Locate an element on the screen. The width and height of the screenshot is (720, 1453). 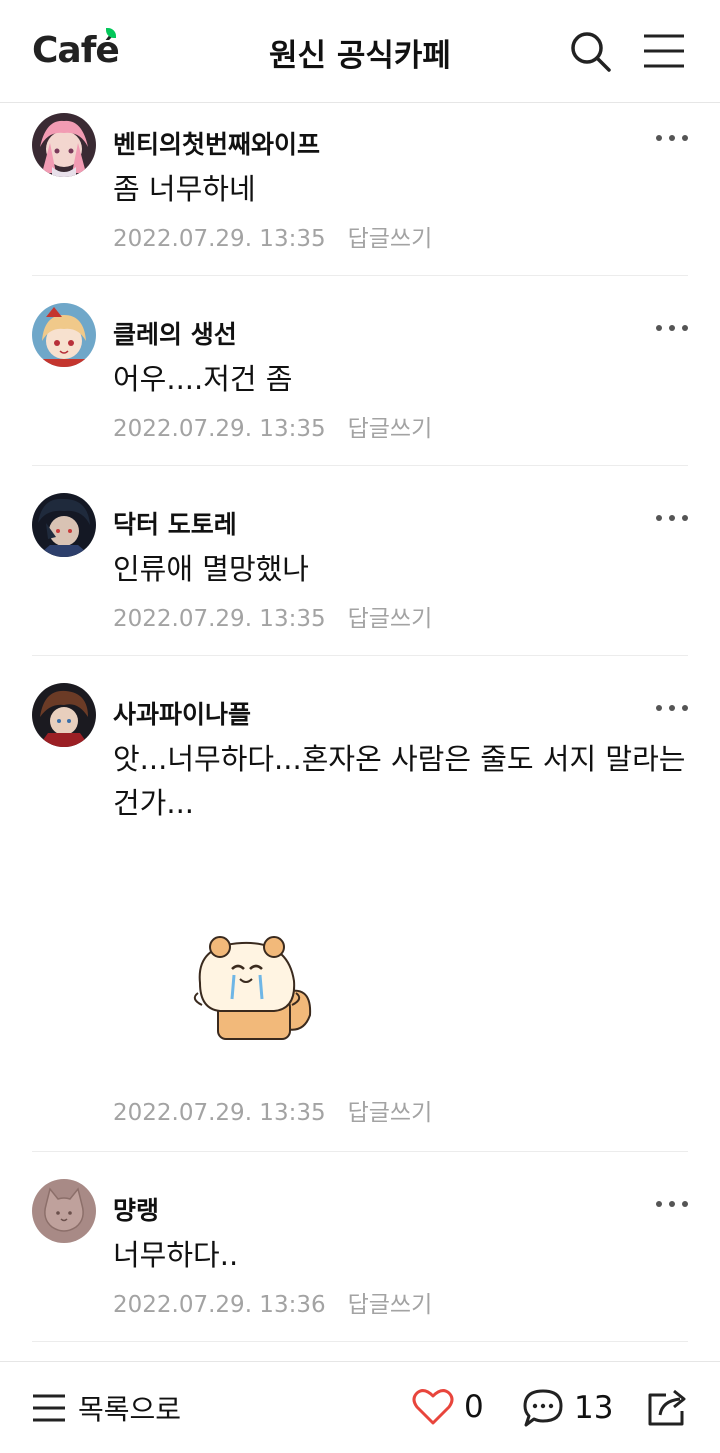
crying-hamster-sticker is located at coordinates (252, 988).